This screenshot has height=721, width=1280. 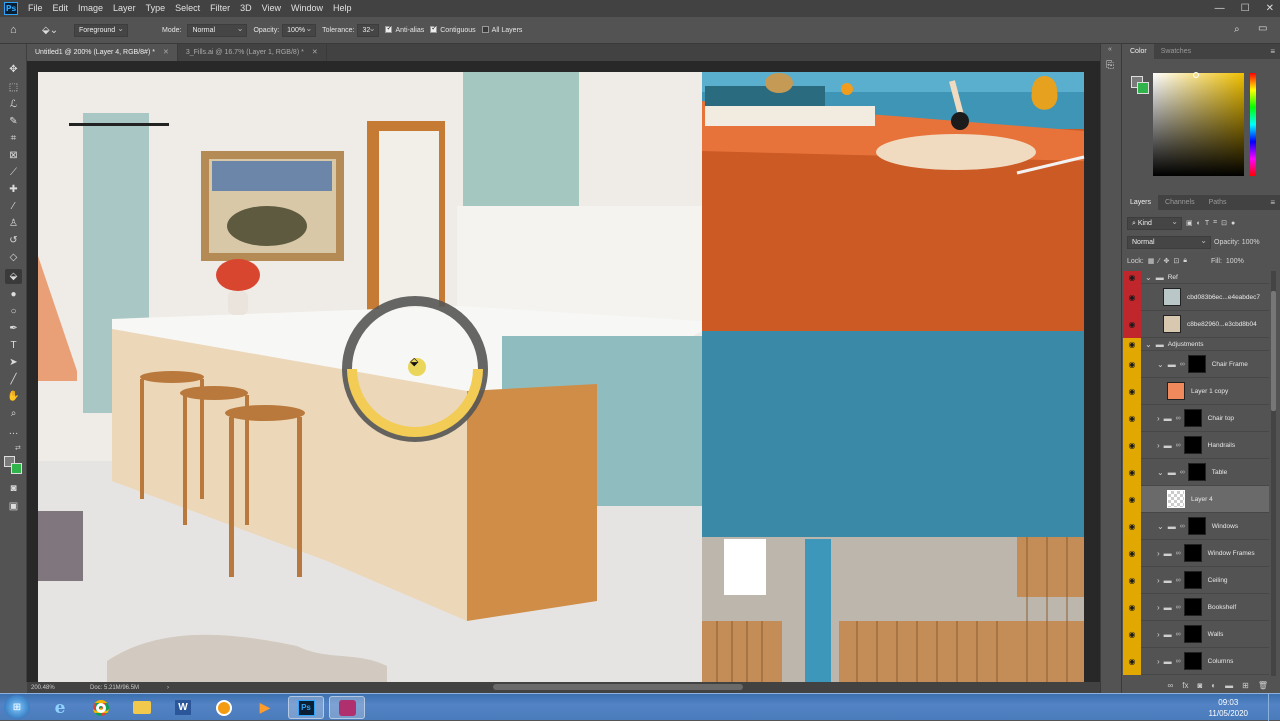 What do you see at coordinates (183, 707) in the screenshot?
I see `word-taskbar-button: W` at bounding box center [183, 707].